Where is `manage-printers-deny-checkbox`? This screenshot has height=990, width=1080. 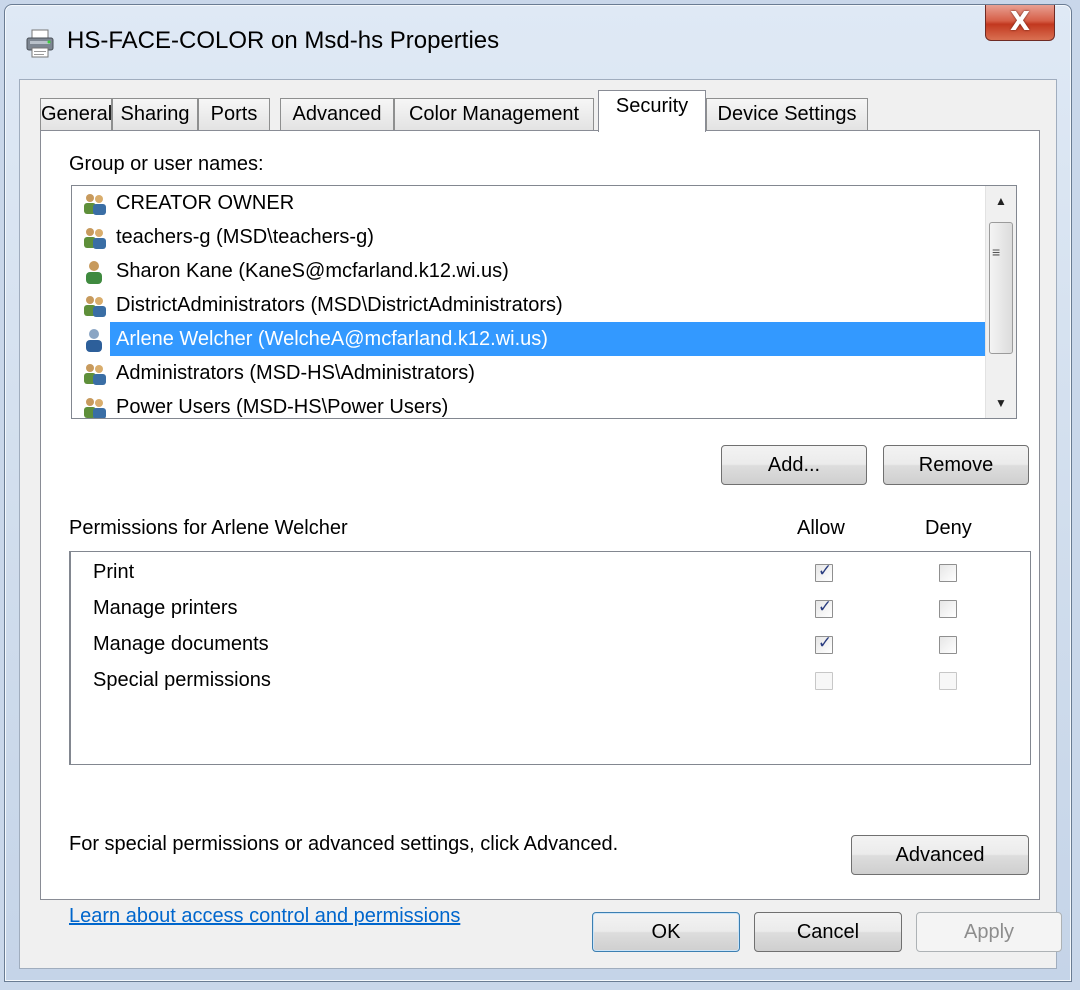 manage-printers-deny-checkbox is located at coordinates (948, 609).